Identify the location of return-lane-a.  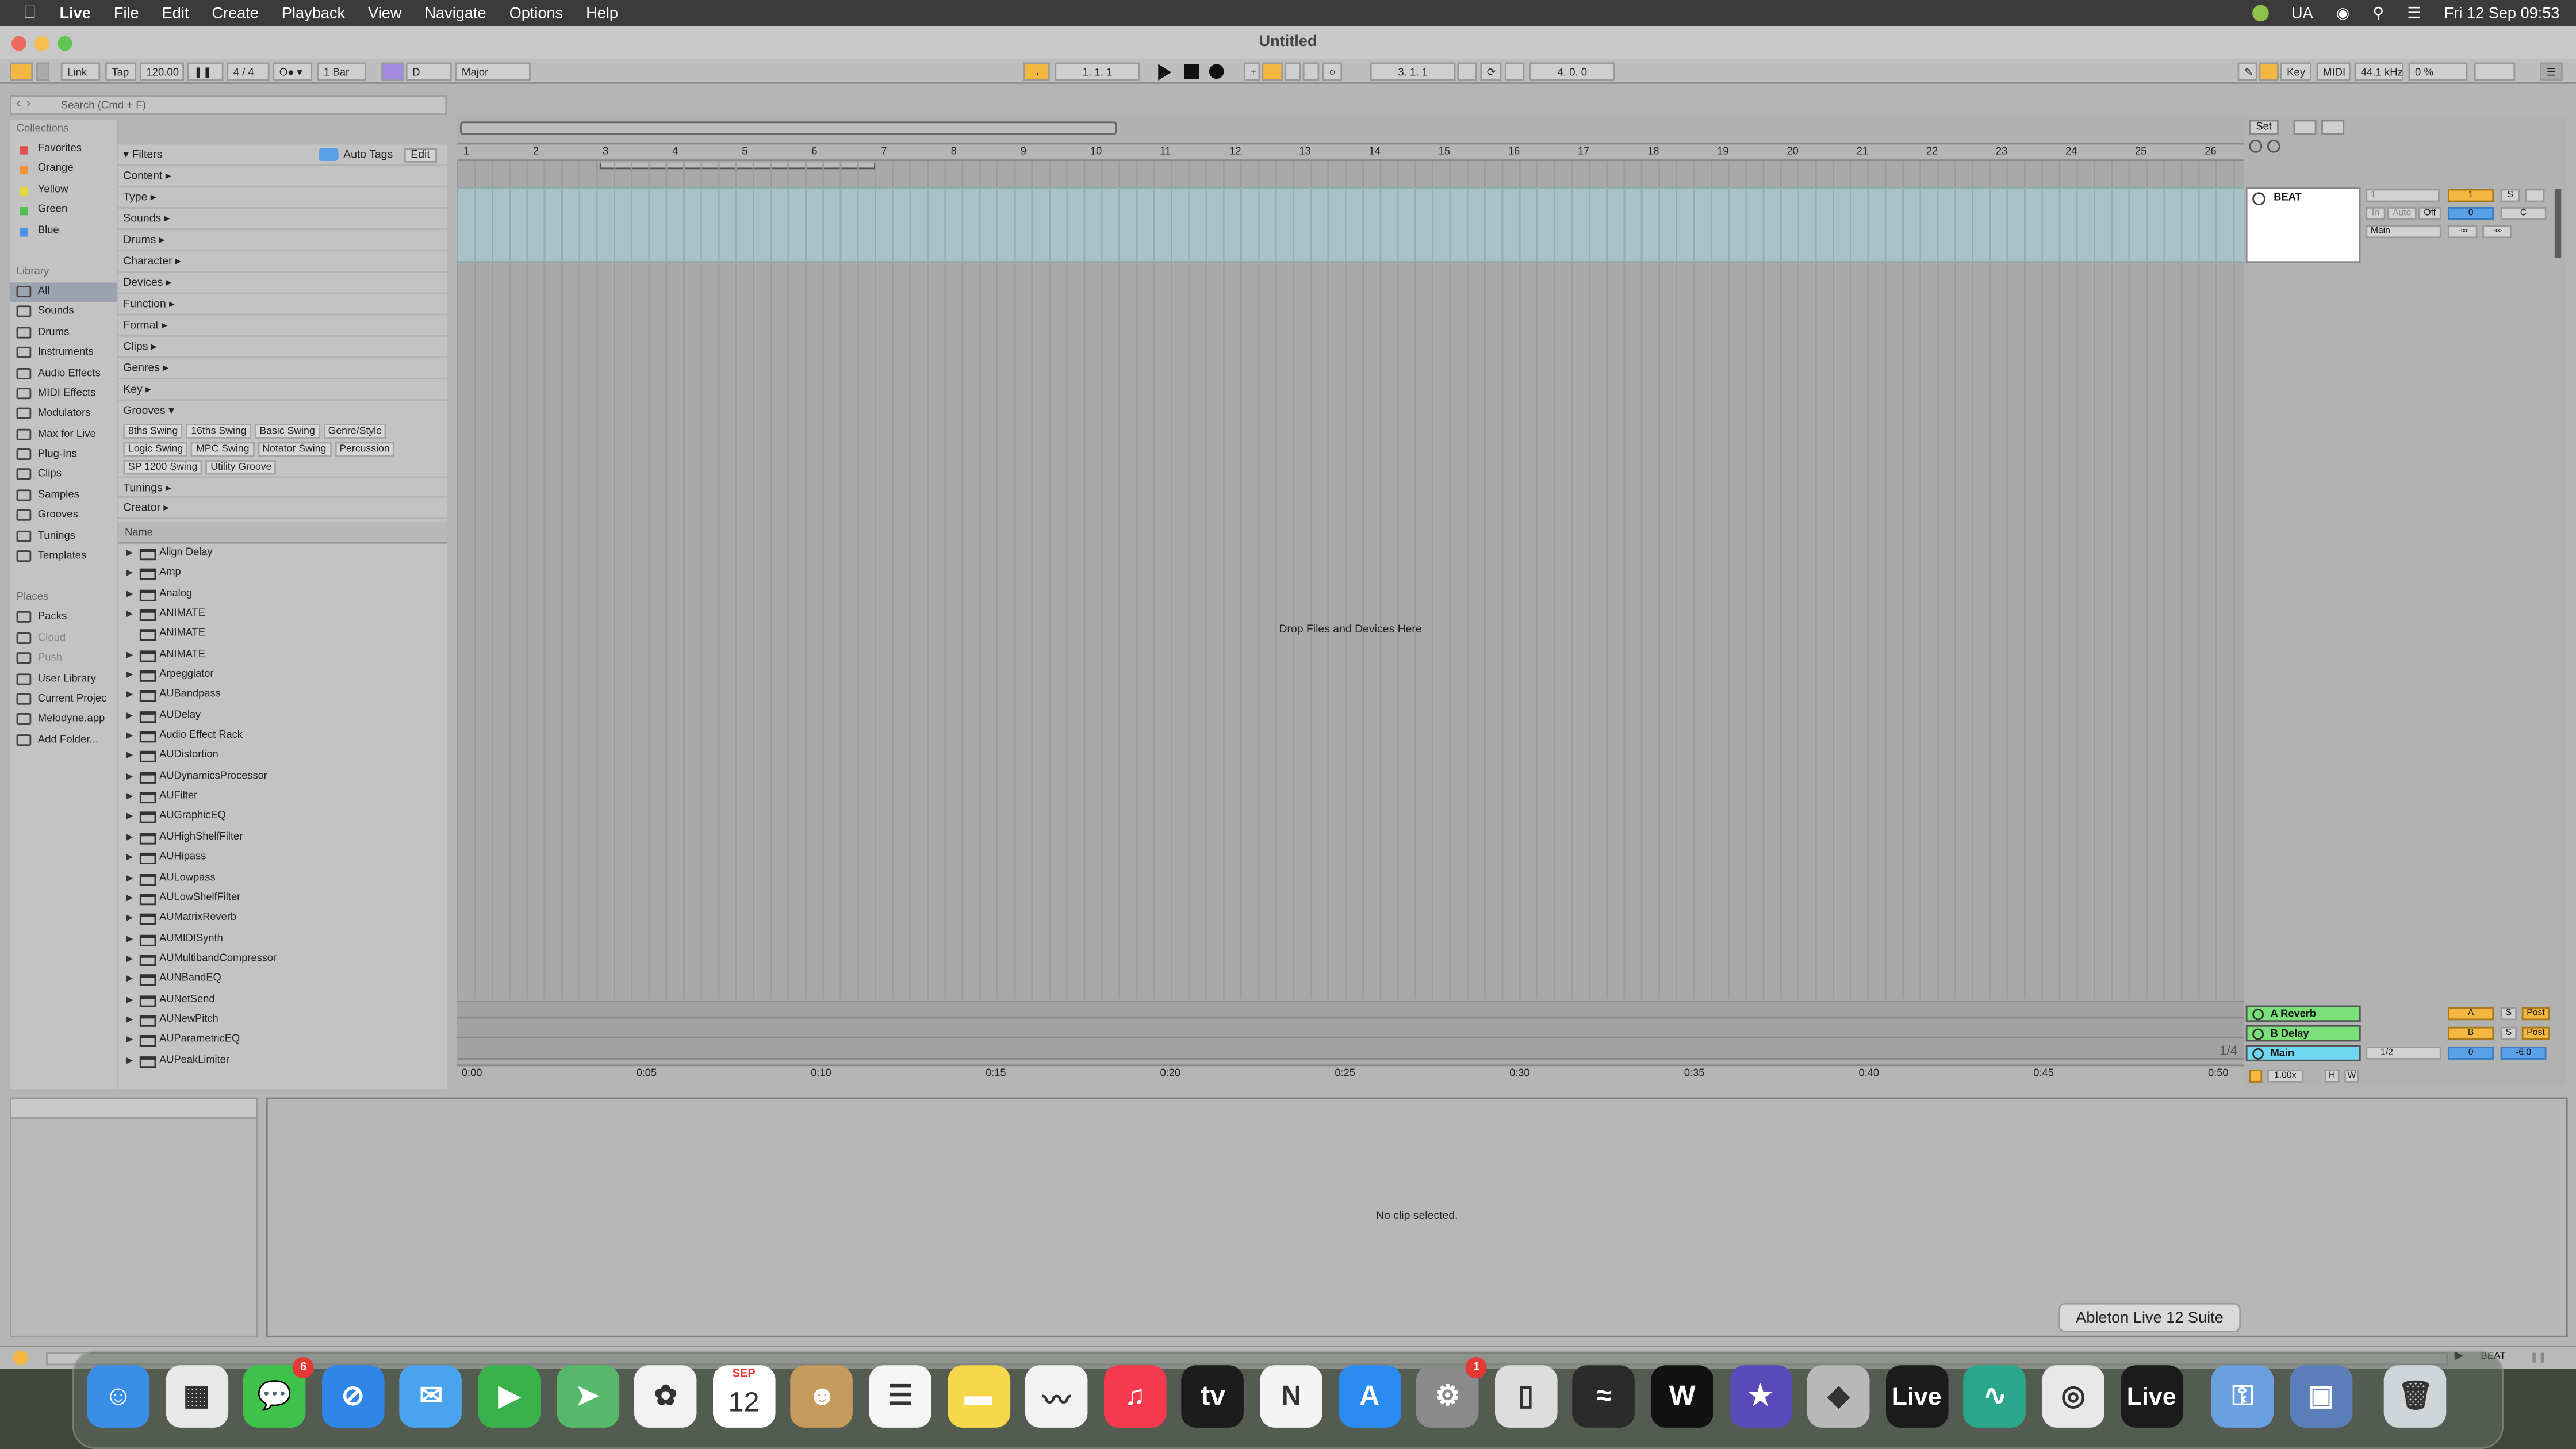
(1350, 1009).